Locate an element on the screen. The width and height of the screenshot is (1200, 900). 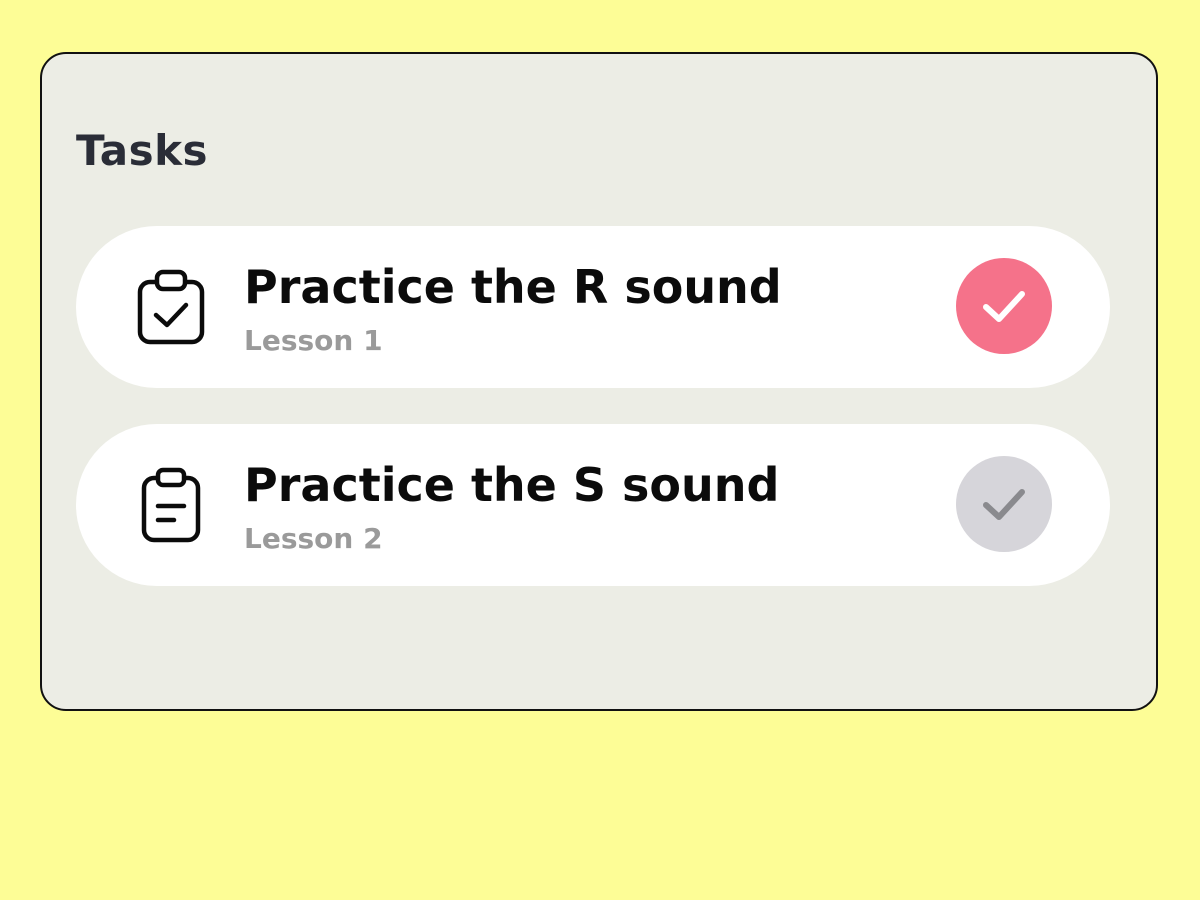
clipboard-list-icon is located at coordinates (171, 505).